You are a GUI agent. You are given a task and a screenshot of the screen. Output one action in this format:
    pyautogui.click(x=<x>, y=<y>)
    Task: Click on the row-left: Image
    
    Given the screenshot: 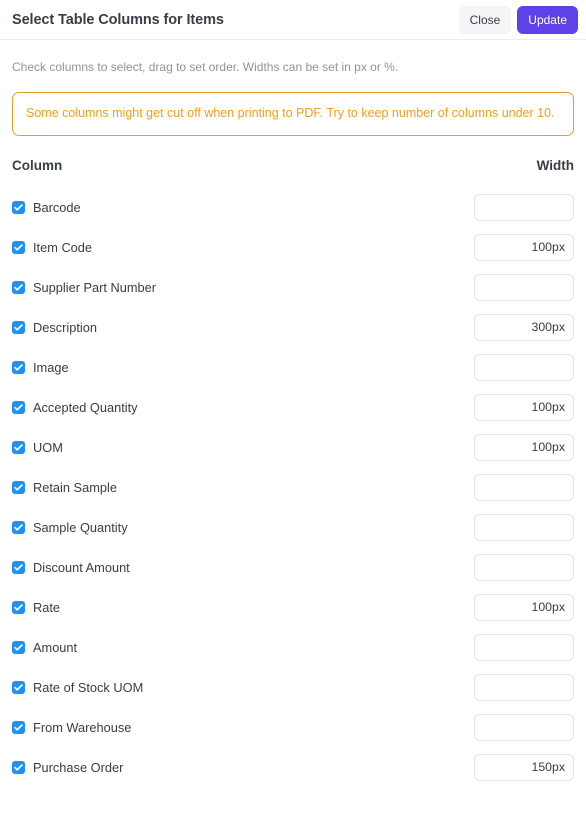 What is the action you would take?
    pyautogui.click(x=243, y=367)
    